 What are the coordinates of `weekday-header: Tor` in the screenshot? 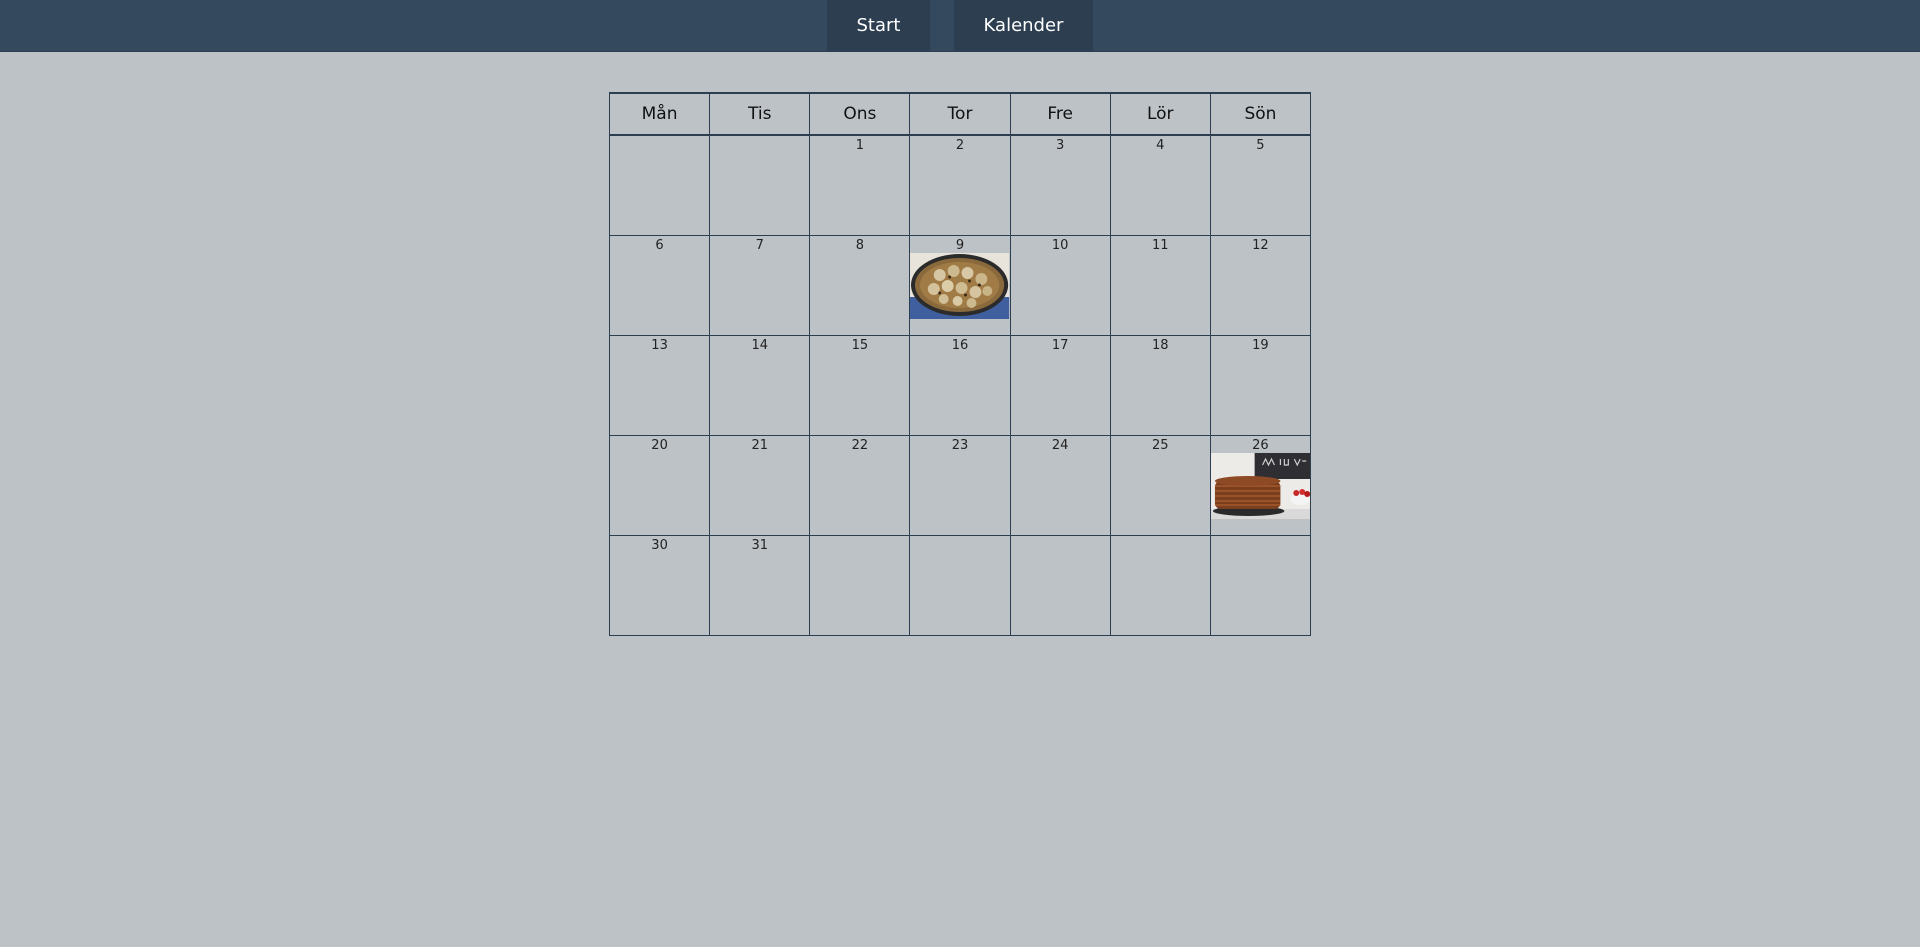 It's located at (960, 114).